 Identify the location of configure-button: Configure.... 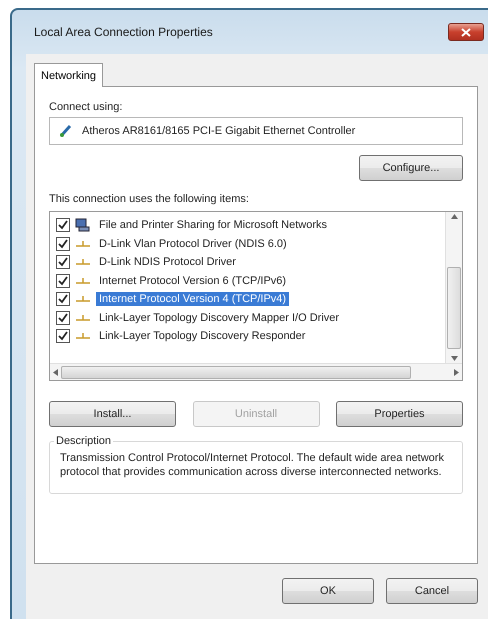
(411, 168).